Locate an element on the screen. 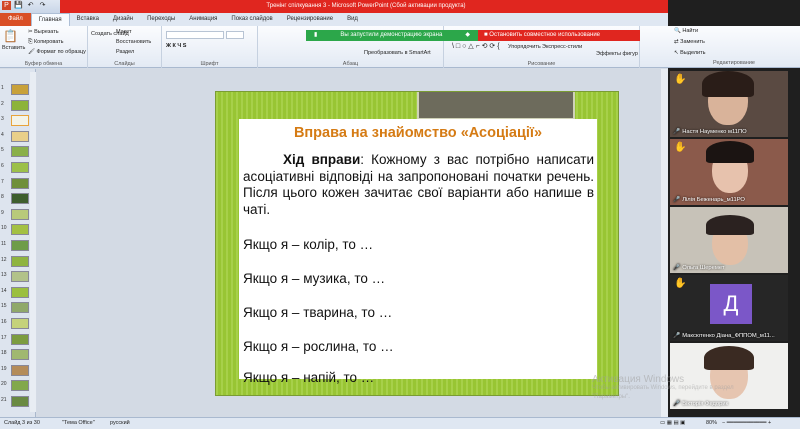  copy-button: ⎘ Копировать is located at coordinates (46, 42).